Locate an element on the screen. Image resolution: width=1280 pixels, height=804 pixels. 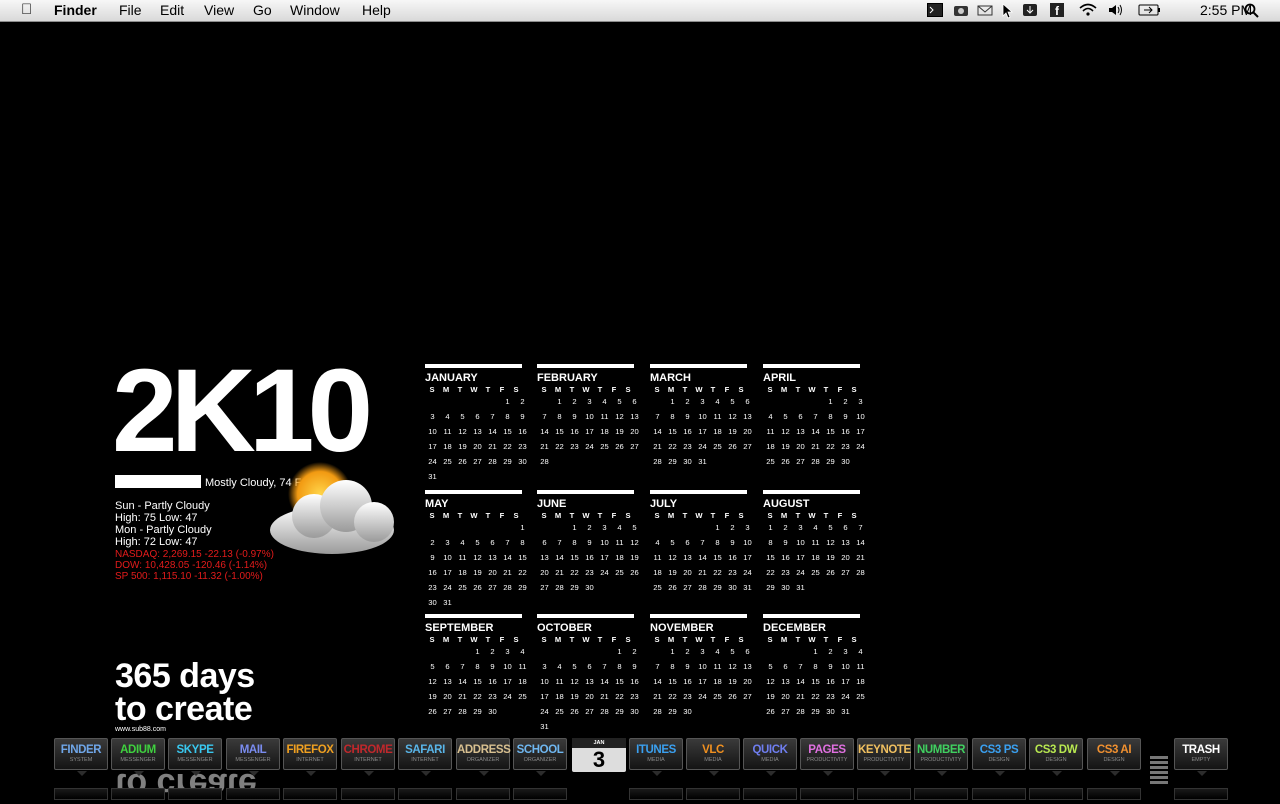
dock-item-trash: TRASH EMPTY is located at coordinates (1201, 757).